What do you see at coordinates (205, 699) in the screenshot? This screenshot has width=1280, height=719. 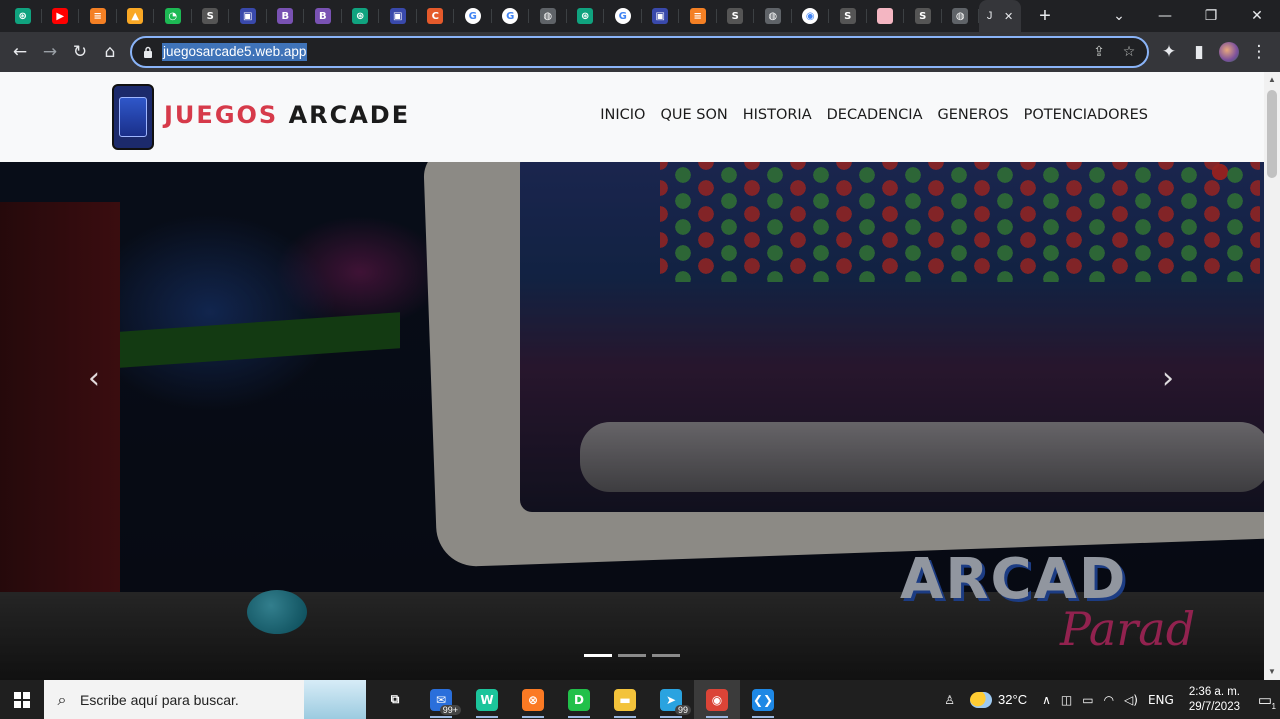 I see `taskbar-search: ⌕ Escribe aquí para buscar.` at bounding box center [205, 699].